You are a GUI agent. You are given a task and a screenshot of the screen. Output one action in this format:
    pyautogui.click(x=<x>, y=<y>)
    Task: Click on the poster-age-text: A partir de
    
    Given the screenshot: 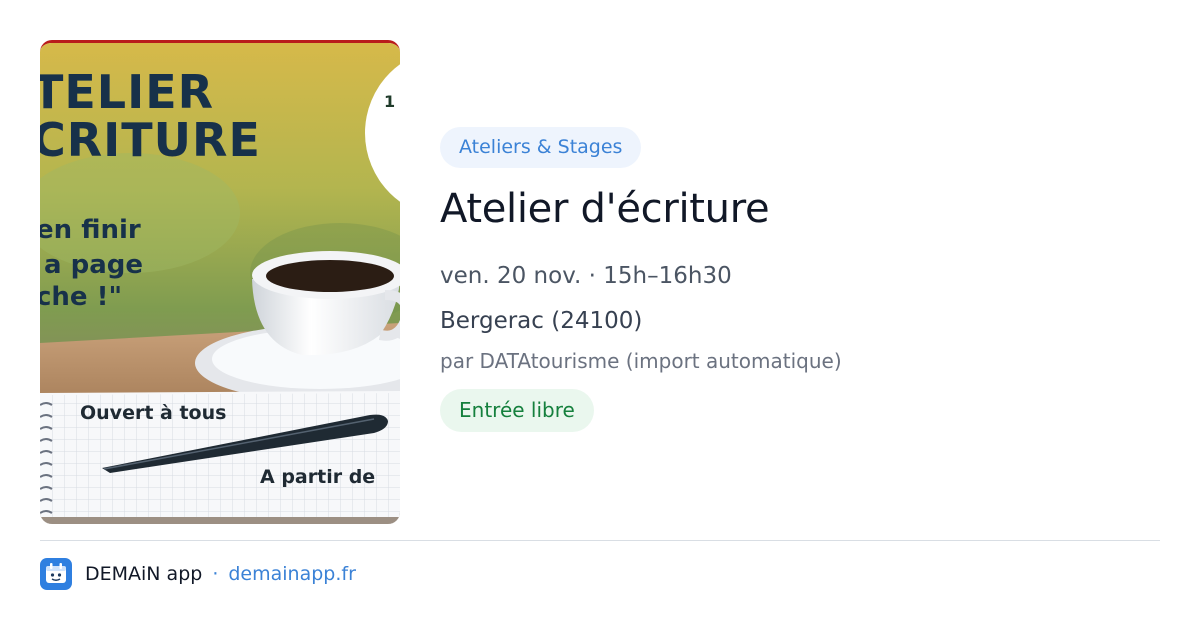 What is the action you would take?
    pyautogui.click(x=317, y=477)
    